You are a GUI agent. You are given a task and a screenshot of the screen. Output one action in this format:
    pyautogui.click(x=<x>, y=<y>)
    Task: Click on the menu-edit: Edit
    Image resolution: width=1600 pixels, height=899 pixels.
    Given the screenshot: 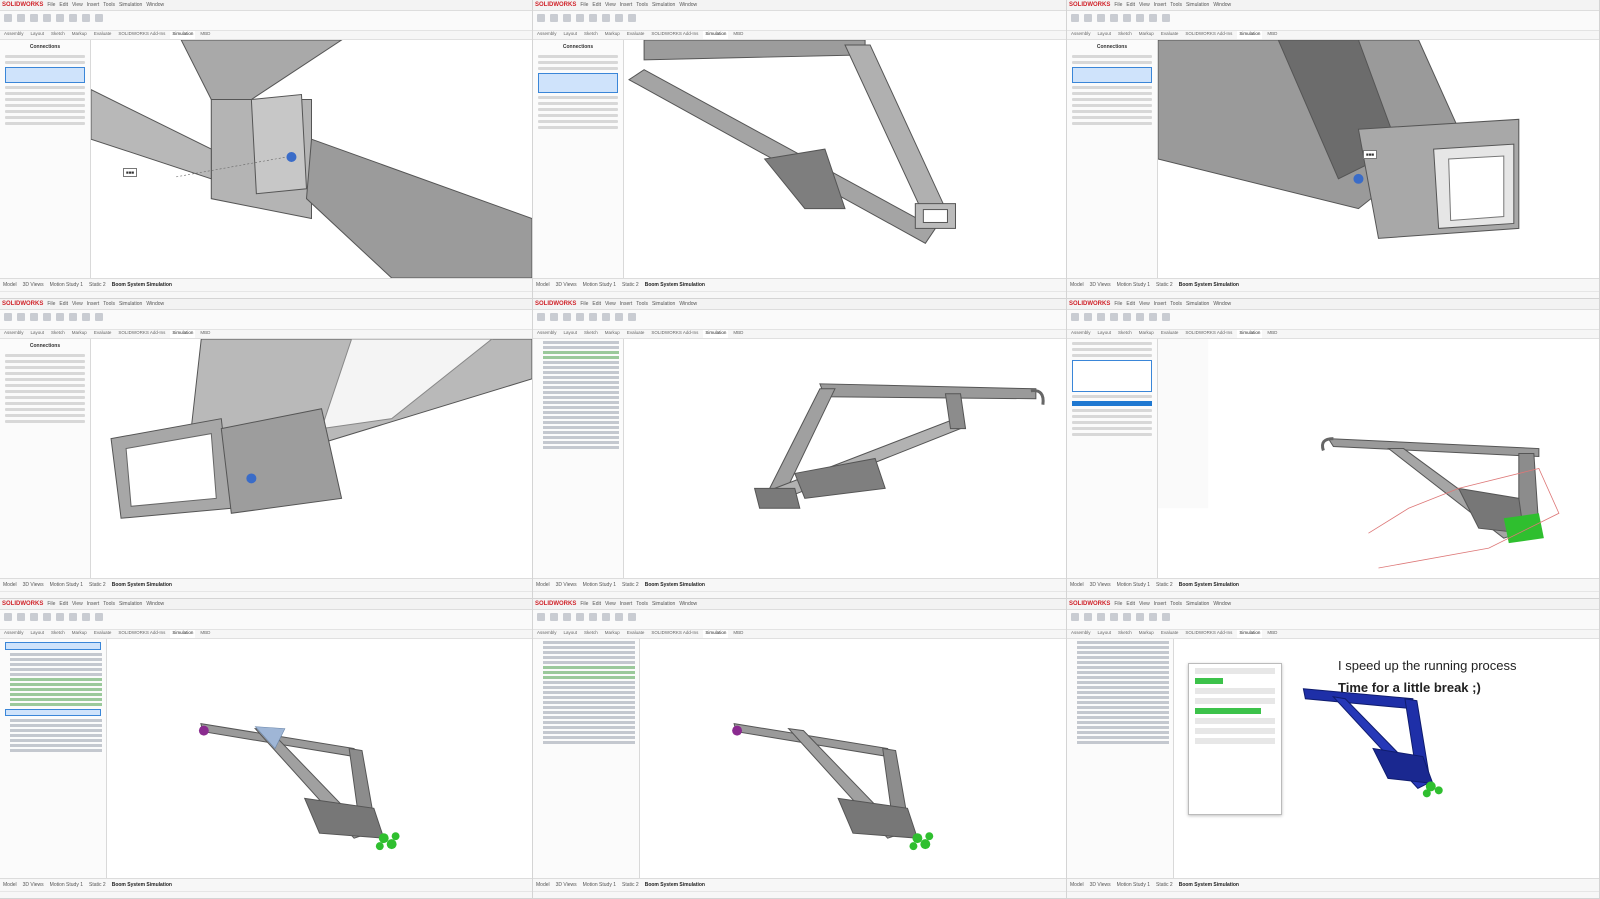 What is the action you would take?
    pyautogui.click(x=596, y=5)
    